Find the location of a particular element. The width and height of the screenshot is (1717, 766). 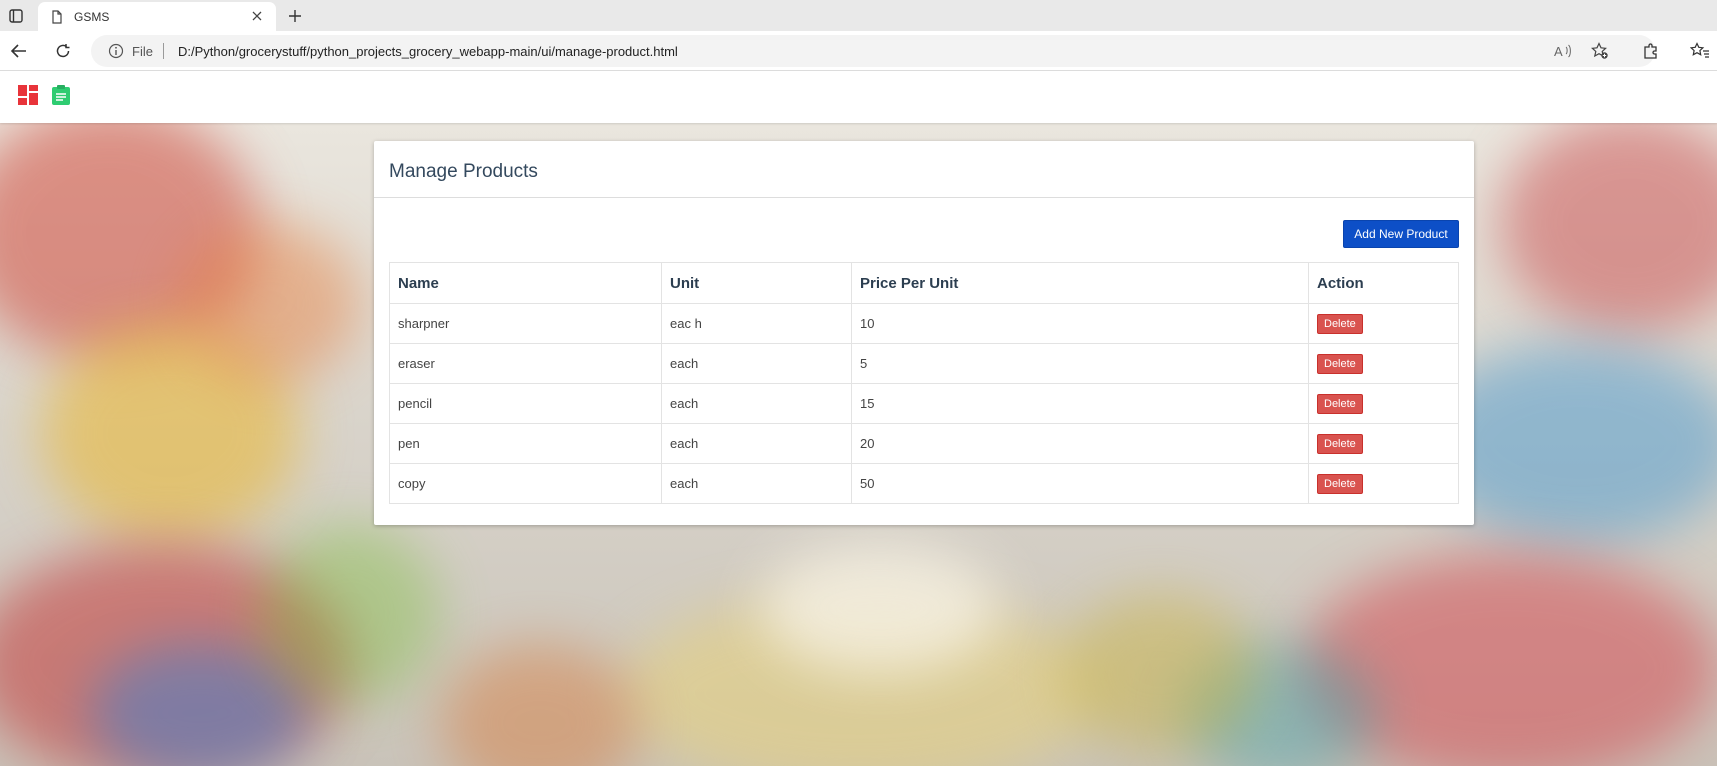

table-header-row: Name Unit Price Per Unit Action is located at coordinates (924, 283).